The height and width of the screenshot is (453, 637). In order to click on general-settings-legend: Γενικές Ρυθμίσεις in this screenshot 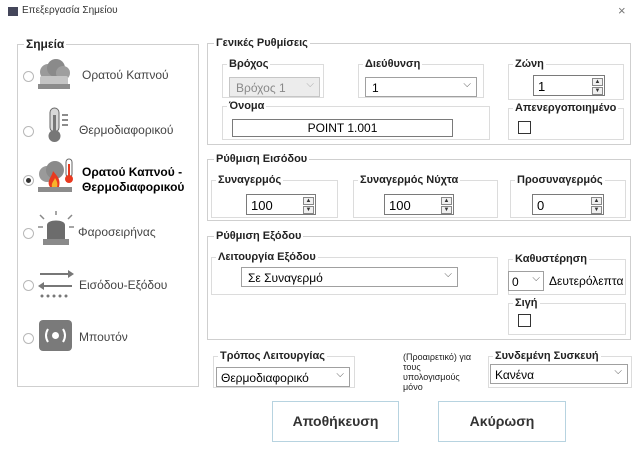, I will do `click(262, 43)`.